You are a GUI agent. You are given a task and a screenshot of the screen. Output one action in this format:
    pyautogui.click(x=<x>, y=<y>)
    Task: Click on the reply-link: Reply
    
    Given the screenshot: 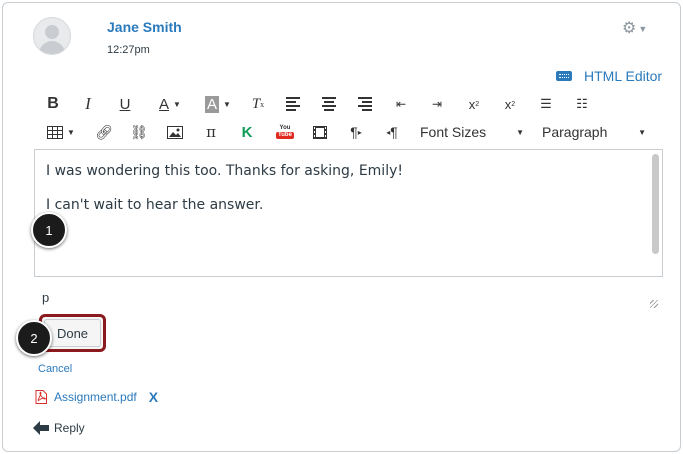 What is the action you would take?
    pyautogui.click(x=59, y=428)
    